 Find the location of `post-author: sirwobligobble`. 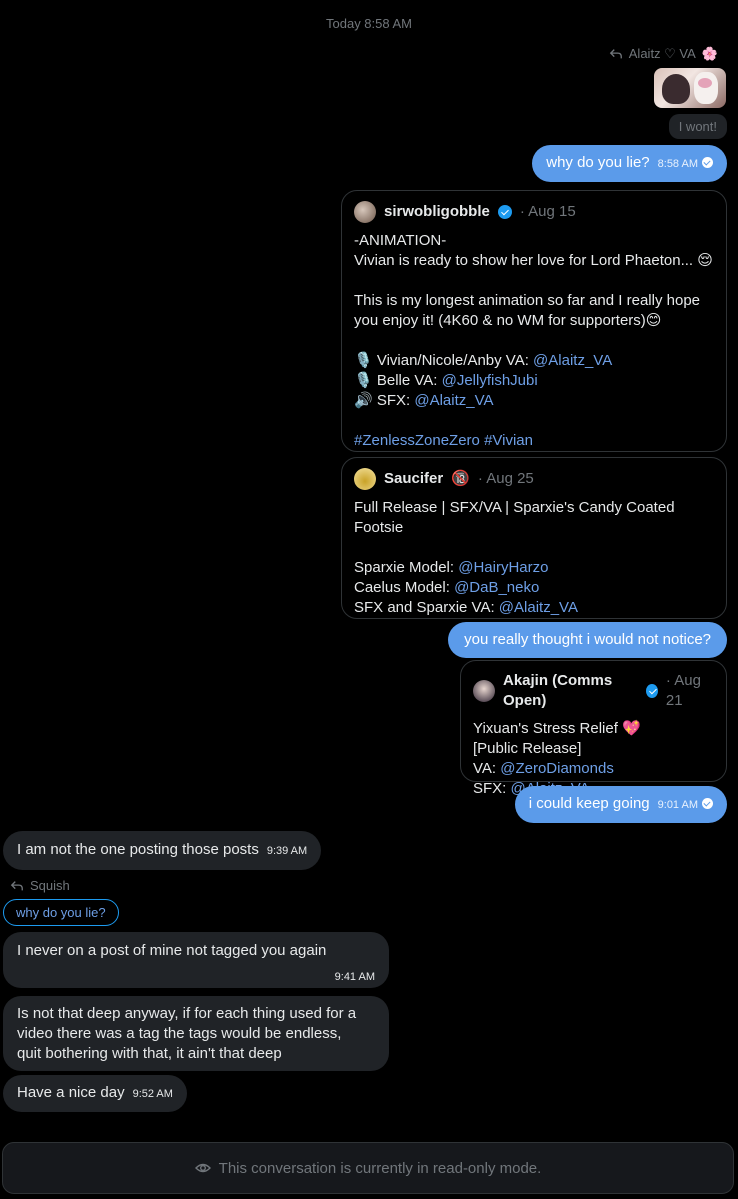

post-author: sirwobligobble is located at coordinates (437, 211).